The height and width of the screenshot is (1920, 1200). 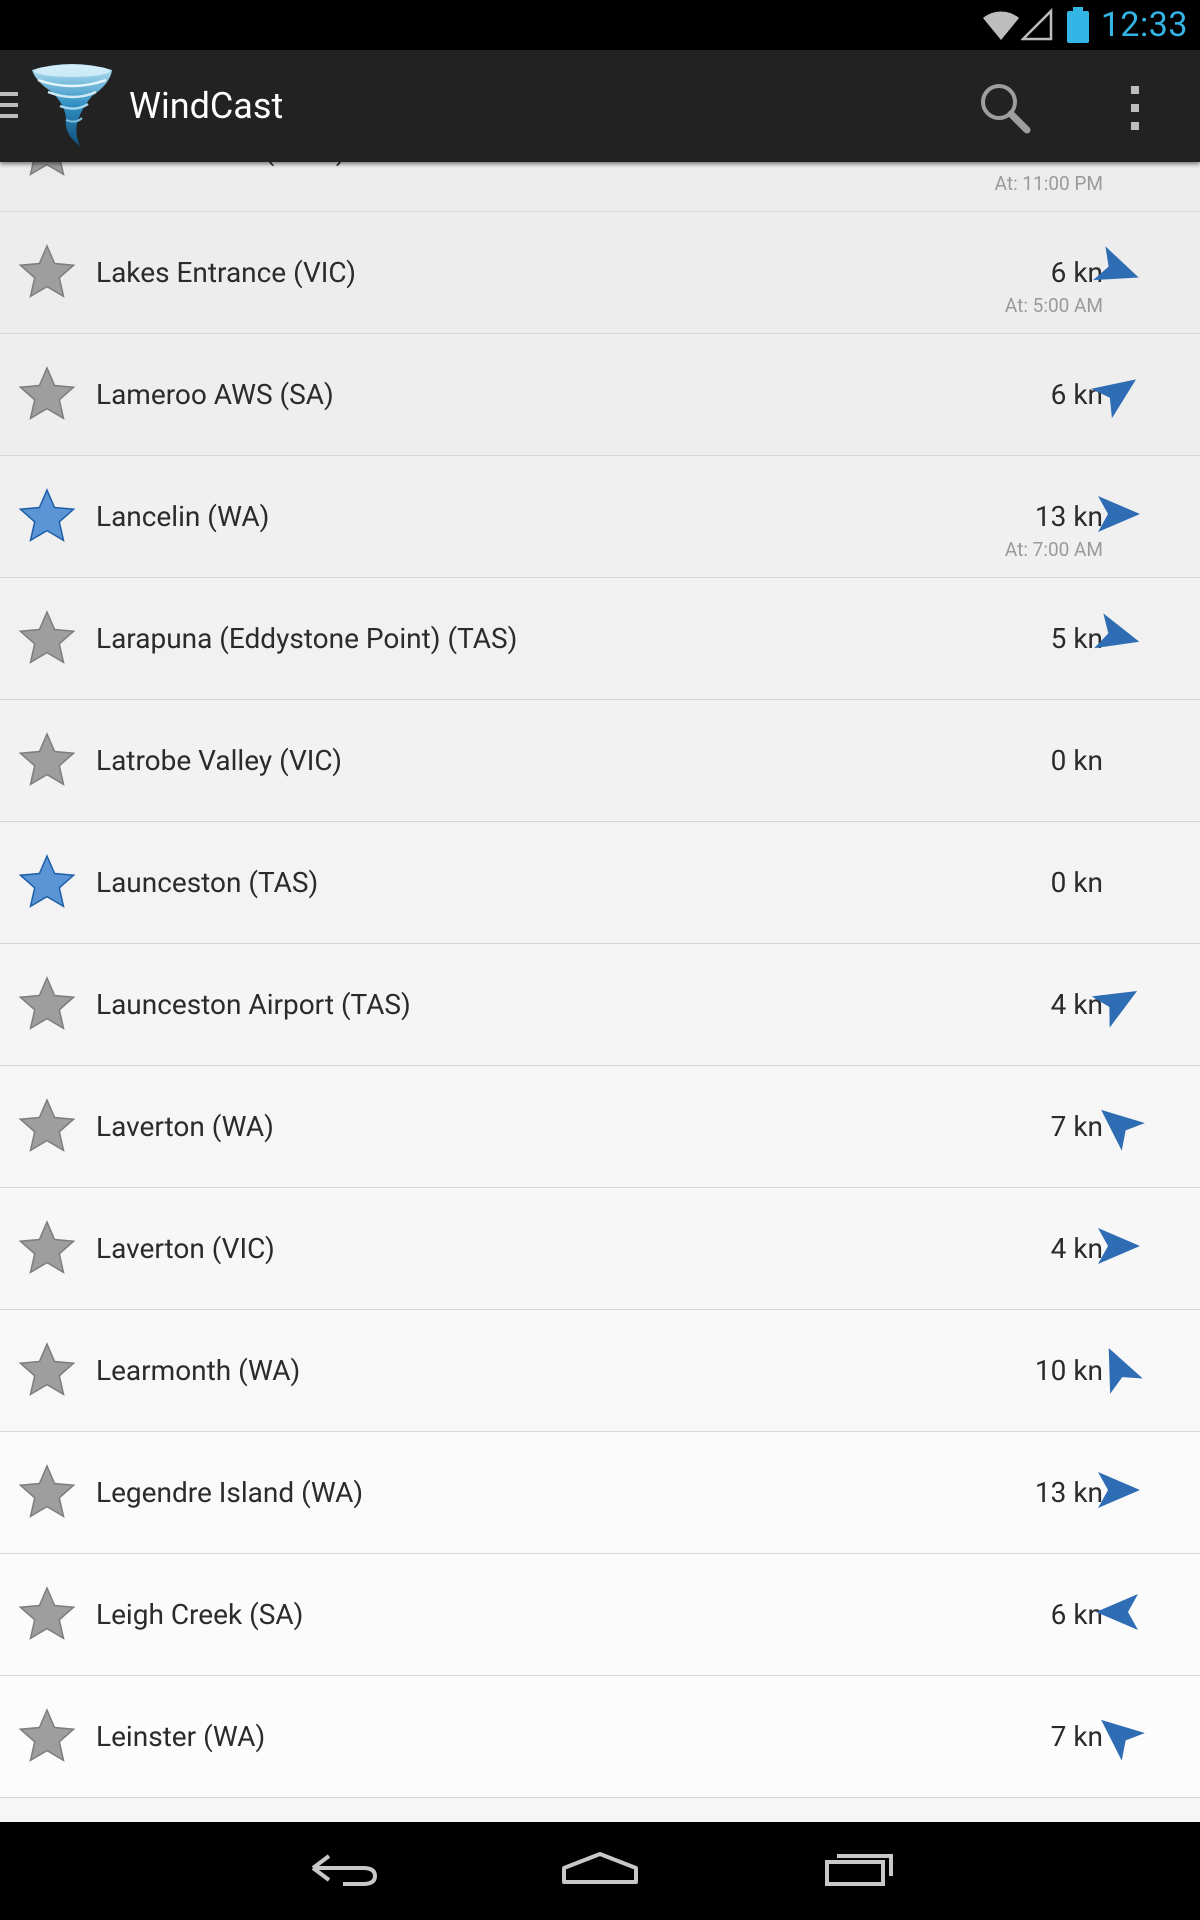 What do you see at coordinates (1036, 24) in the screenshot?
I see `cell-signal-icon` at bounding box center [1036, 24].